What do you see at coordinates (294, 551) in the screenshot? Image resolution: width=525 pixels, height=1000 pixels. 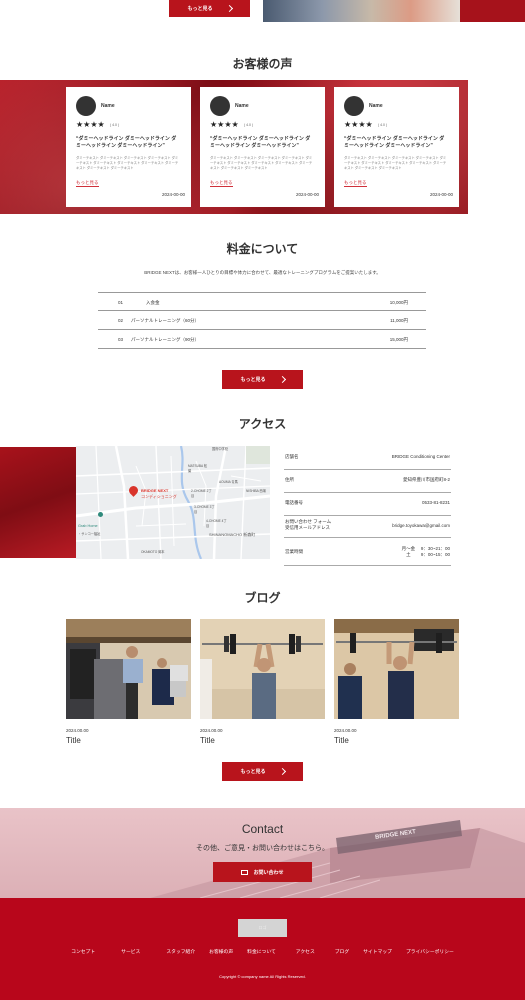 I see `access-info-key: 営業時間` at bounding box center [294, 551].